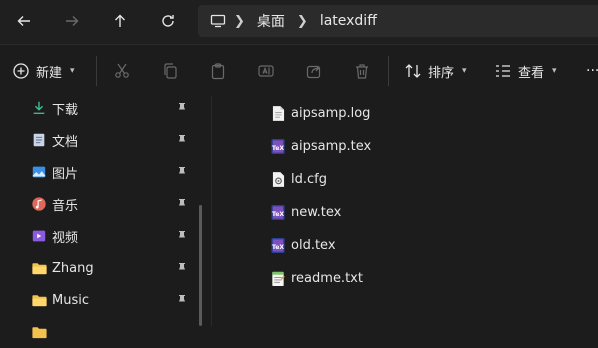 This screenshot has height=348, width=598. I want to click on back-arrow-icon, so click(23, 21).